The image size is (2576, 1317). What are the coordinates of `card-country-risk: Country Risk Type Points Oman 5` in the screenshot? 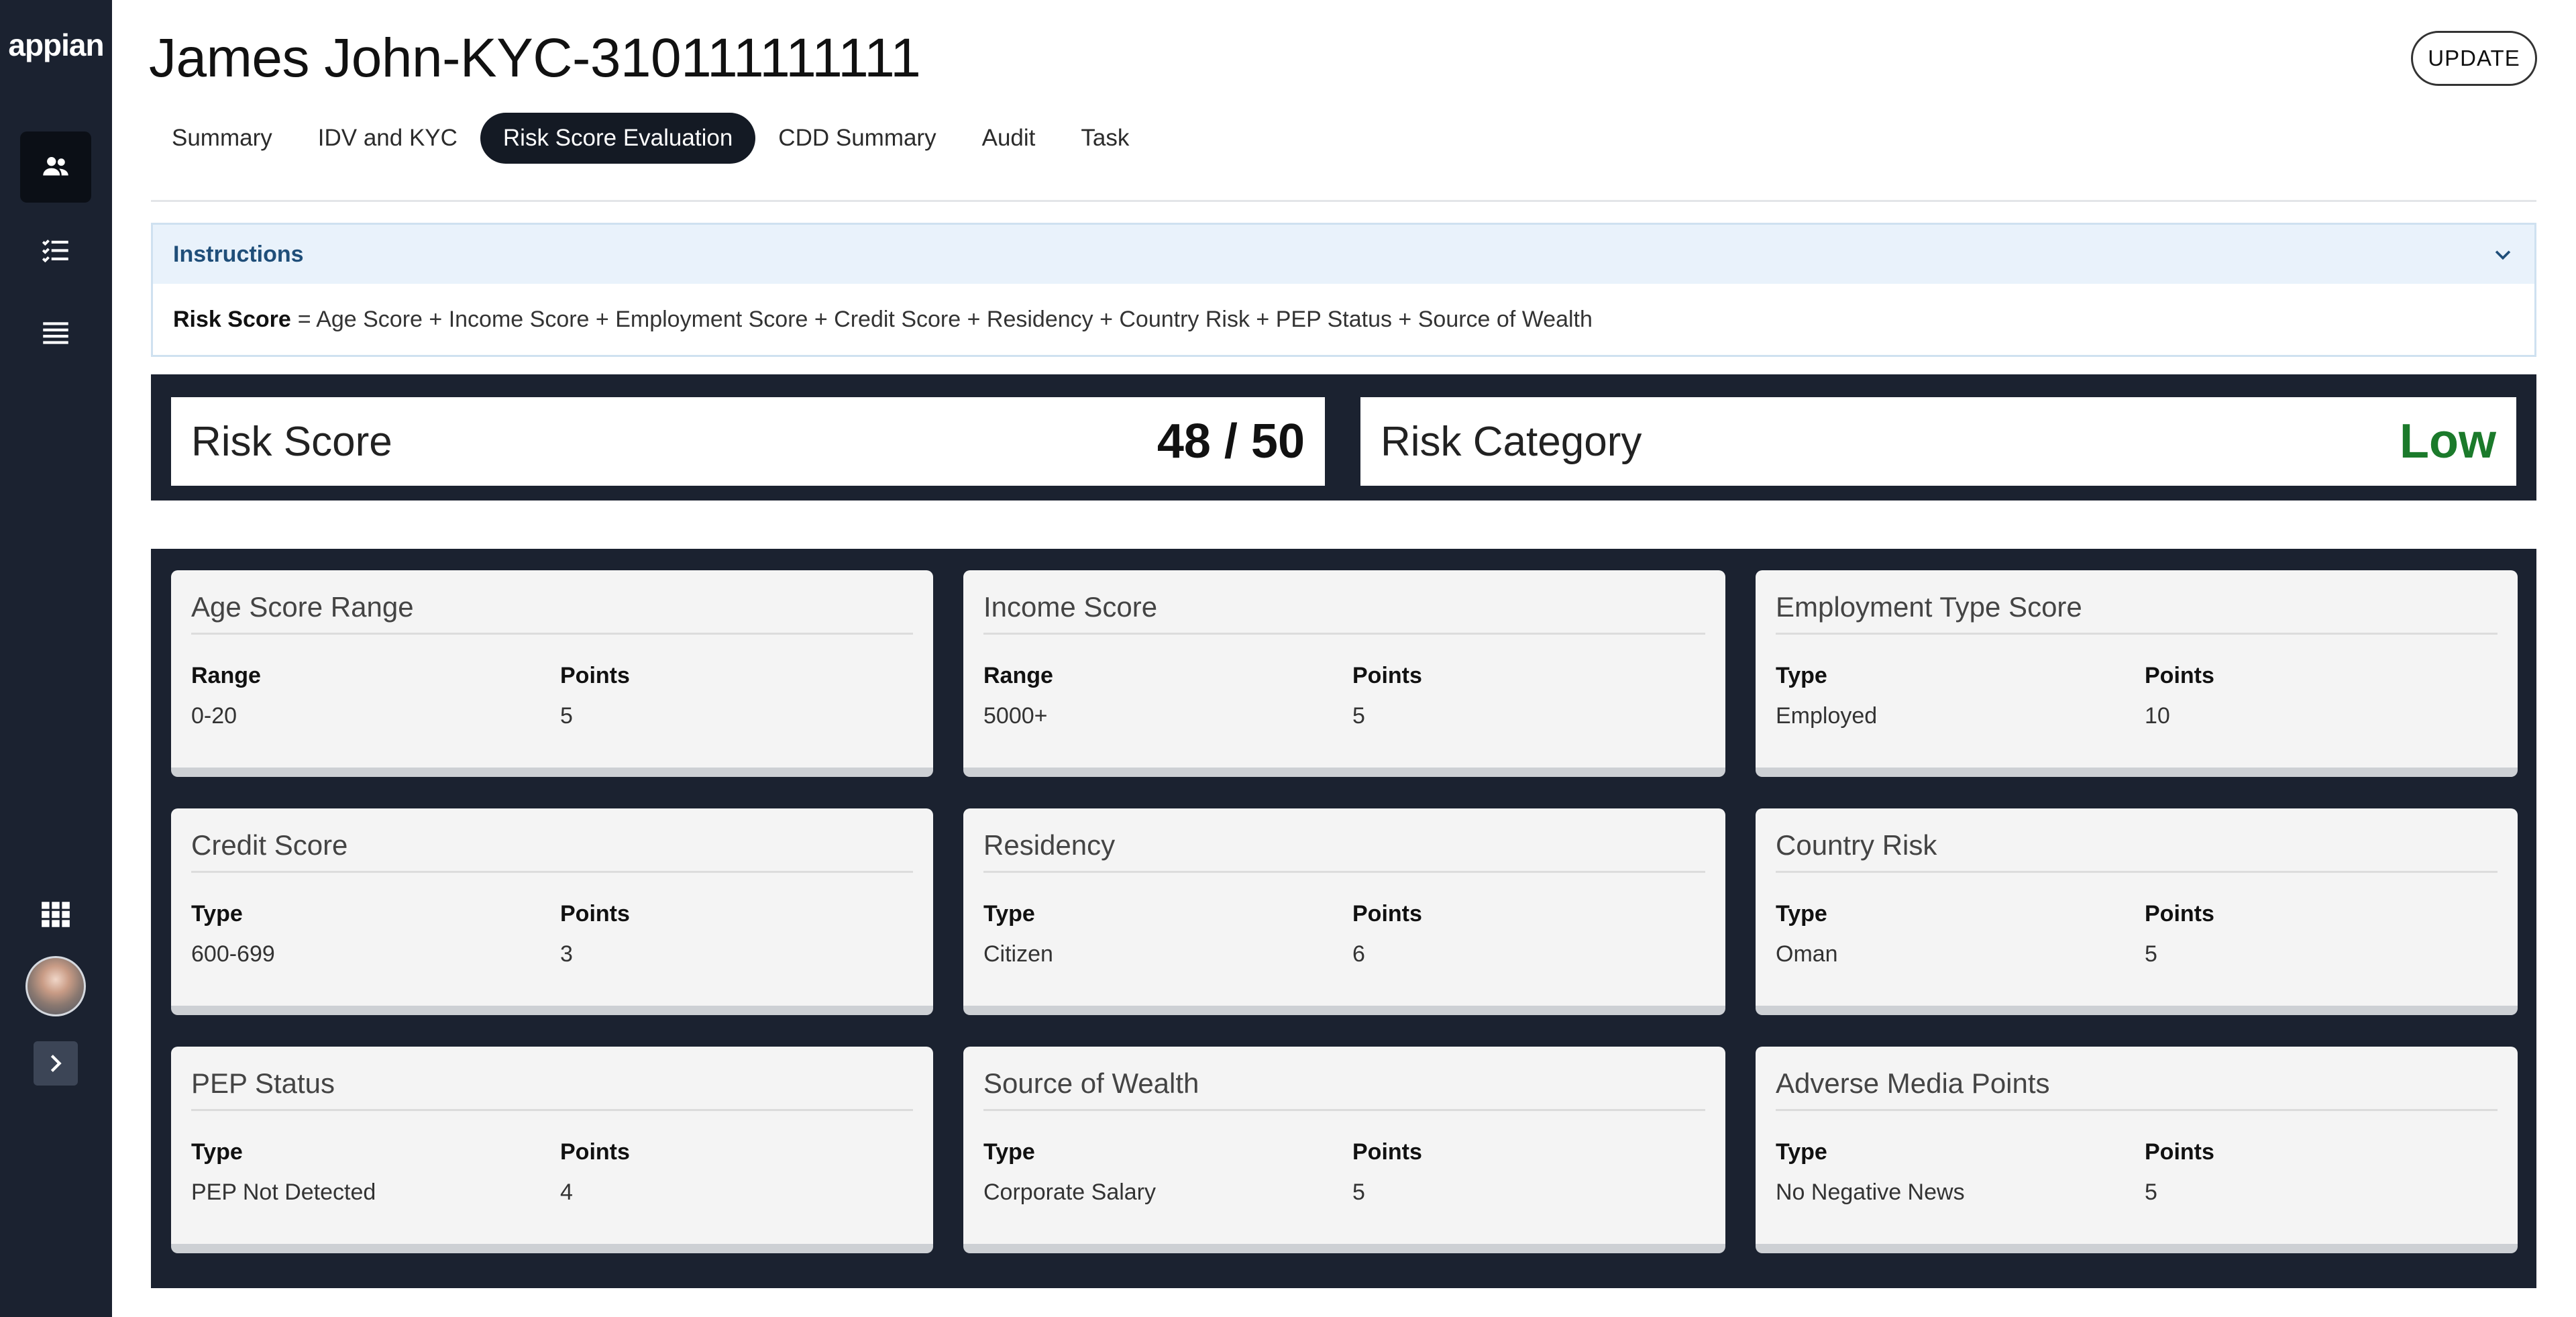 It's located at (2137, 911).